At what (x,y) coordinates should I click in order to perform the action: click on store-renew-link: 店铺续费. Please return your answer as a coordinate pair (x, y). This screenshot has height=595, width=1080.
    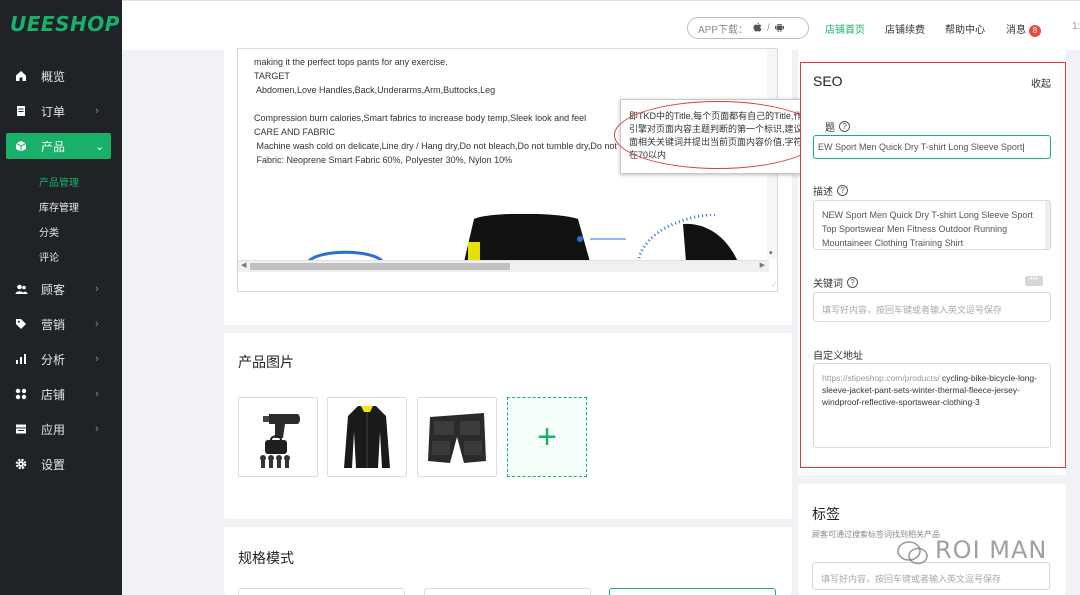
    Looking at the image, I should click on (905, 28).